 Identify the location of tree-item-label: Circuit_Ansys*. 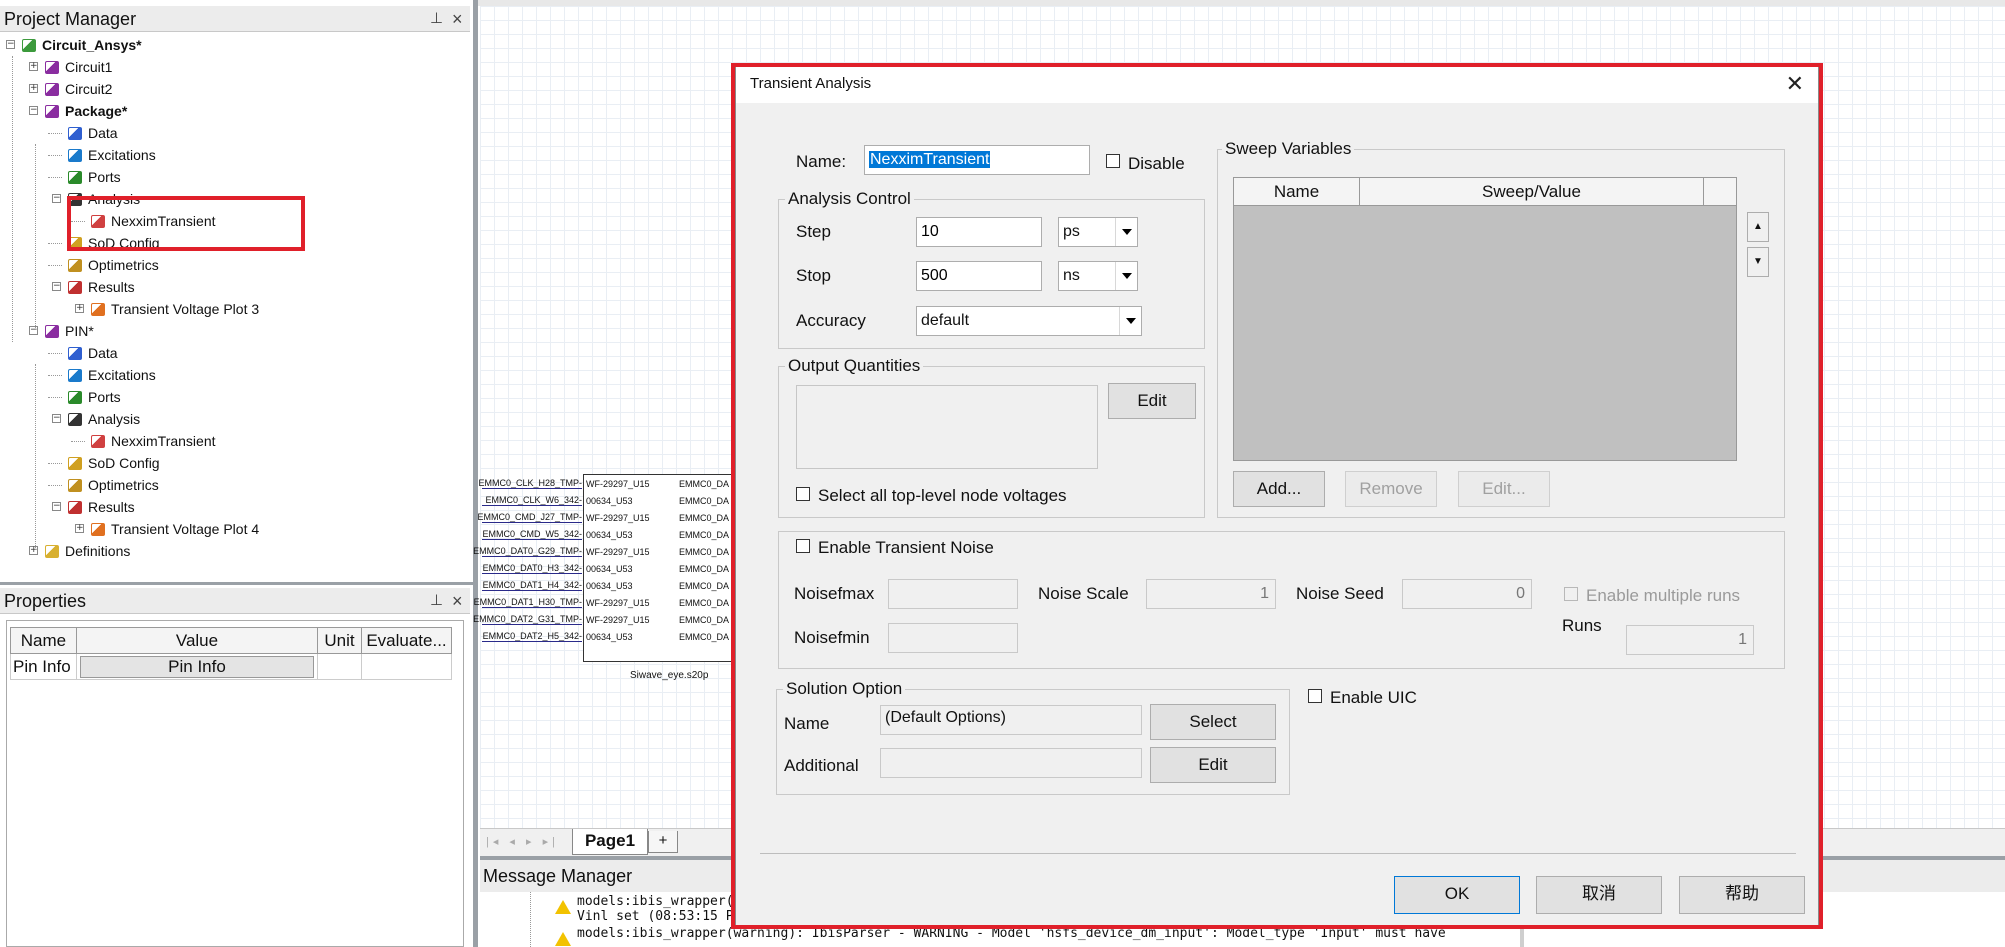
(92, 45).